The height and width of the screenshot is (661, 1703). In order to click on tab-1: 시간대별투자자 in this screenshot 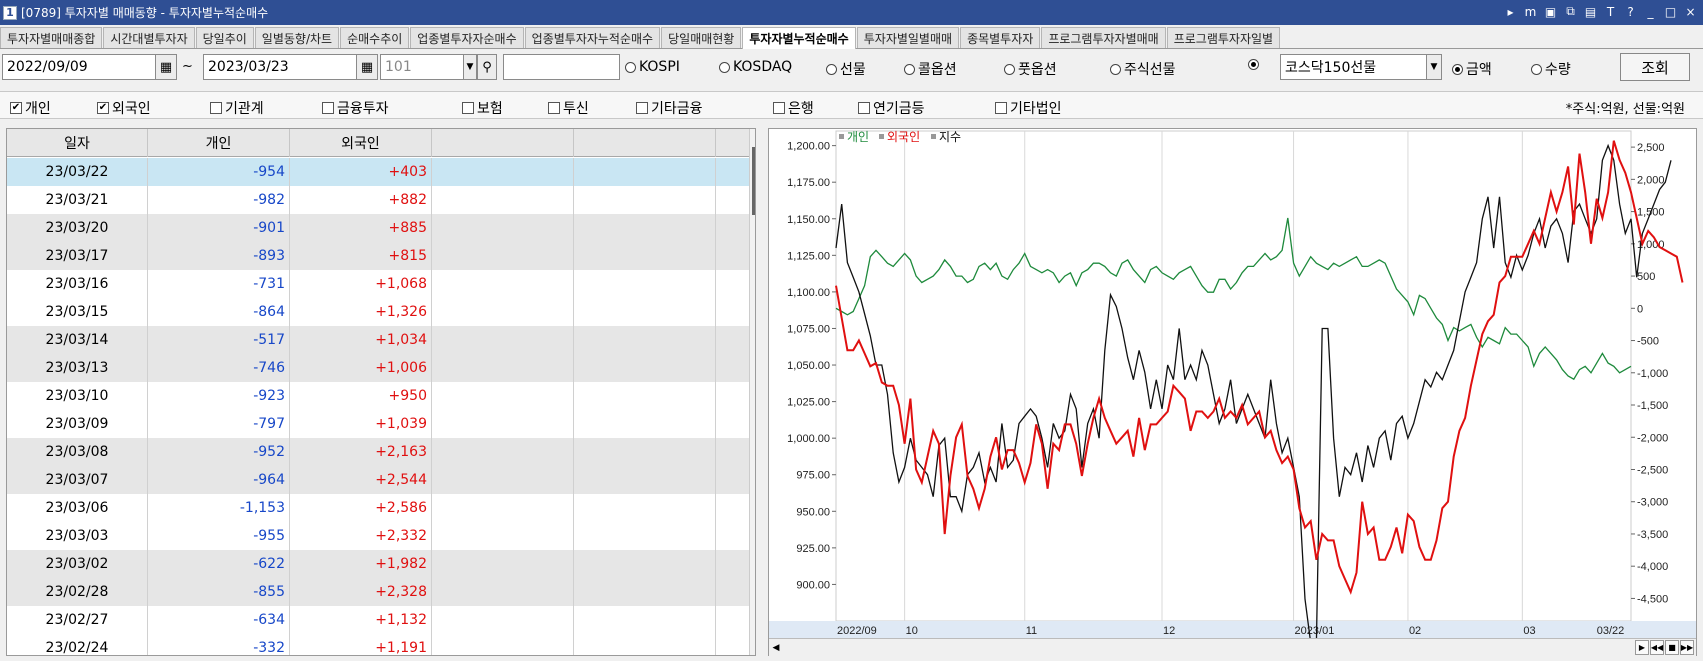, I will do `click(149, 37)`.